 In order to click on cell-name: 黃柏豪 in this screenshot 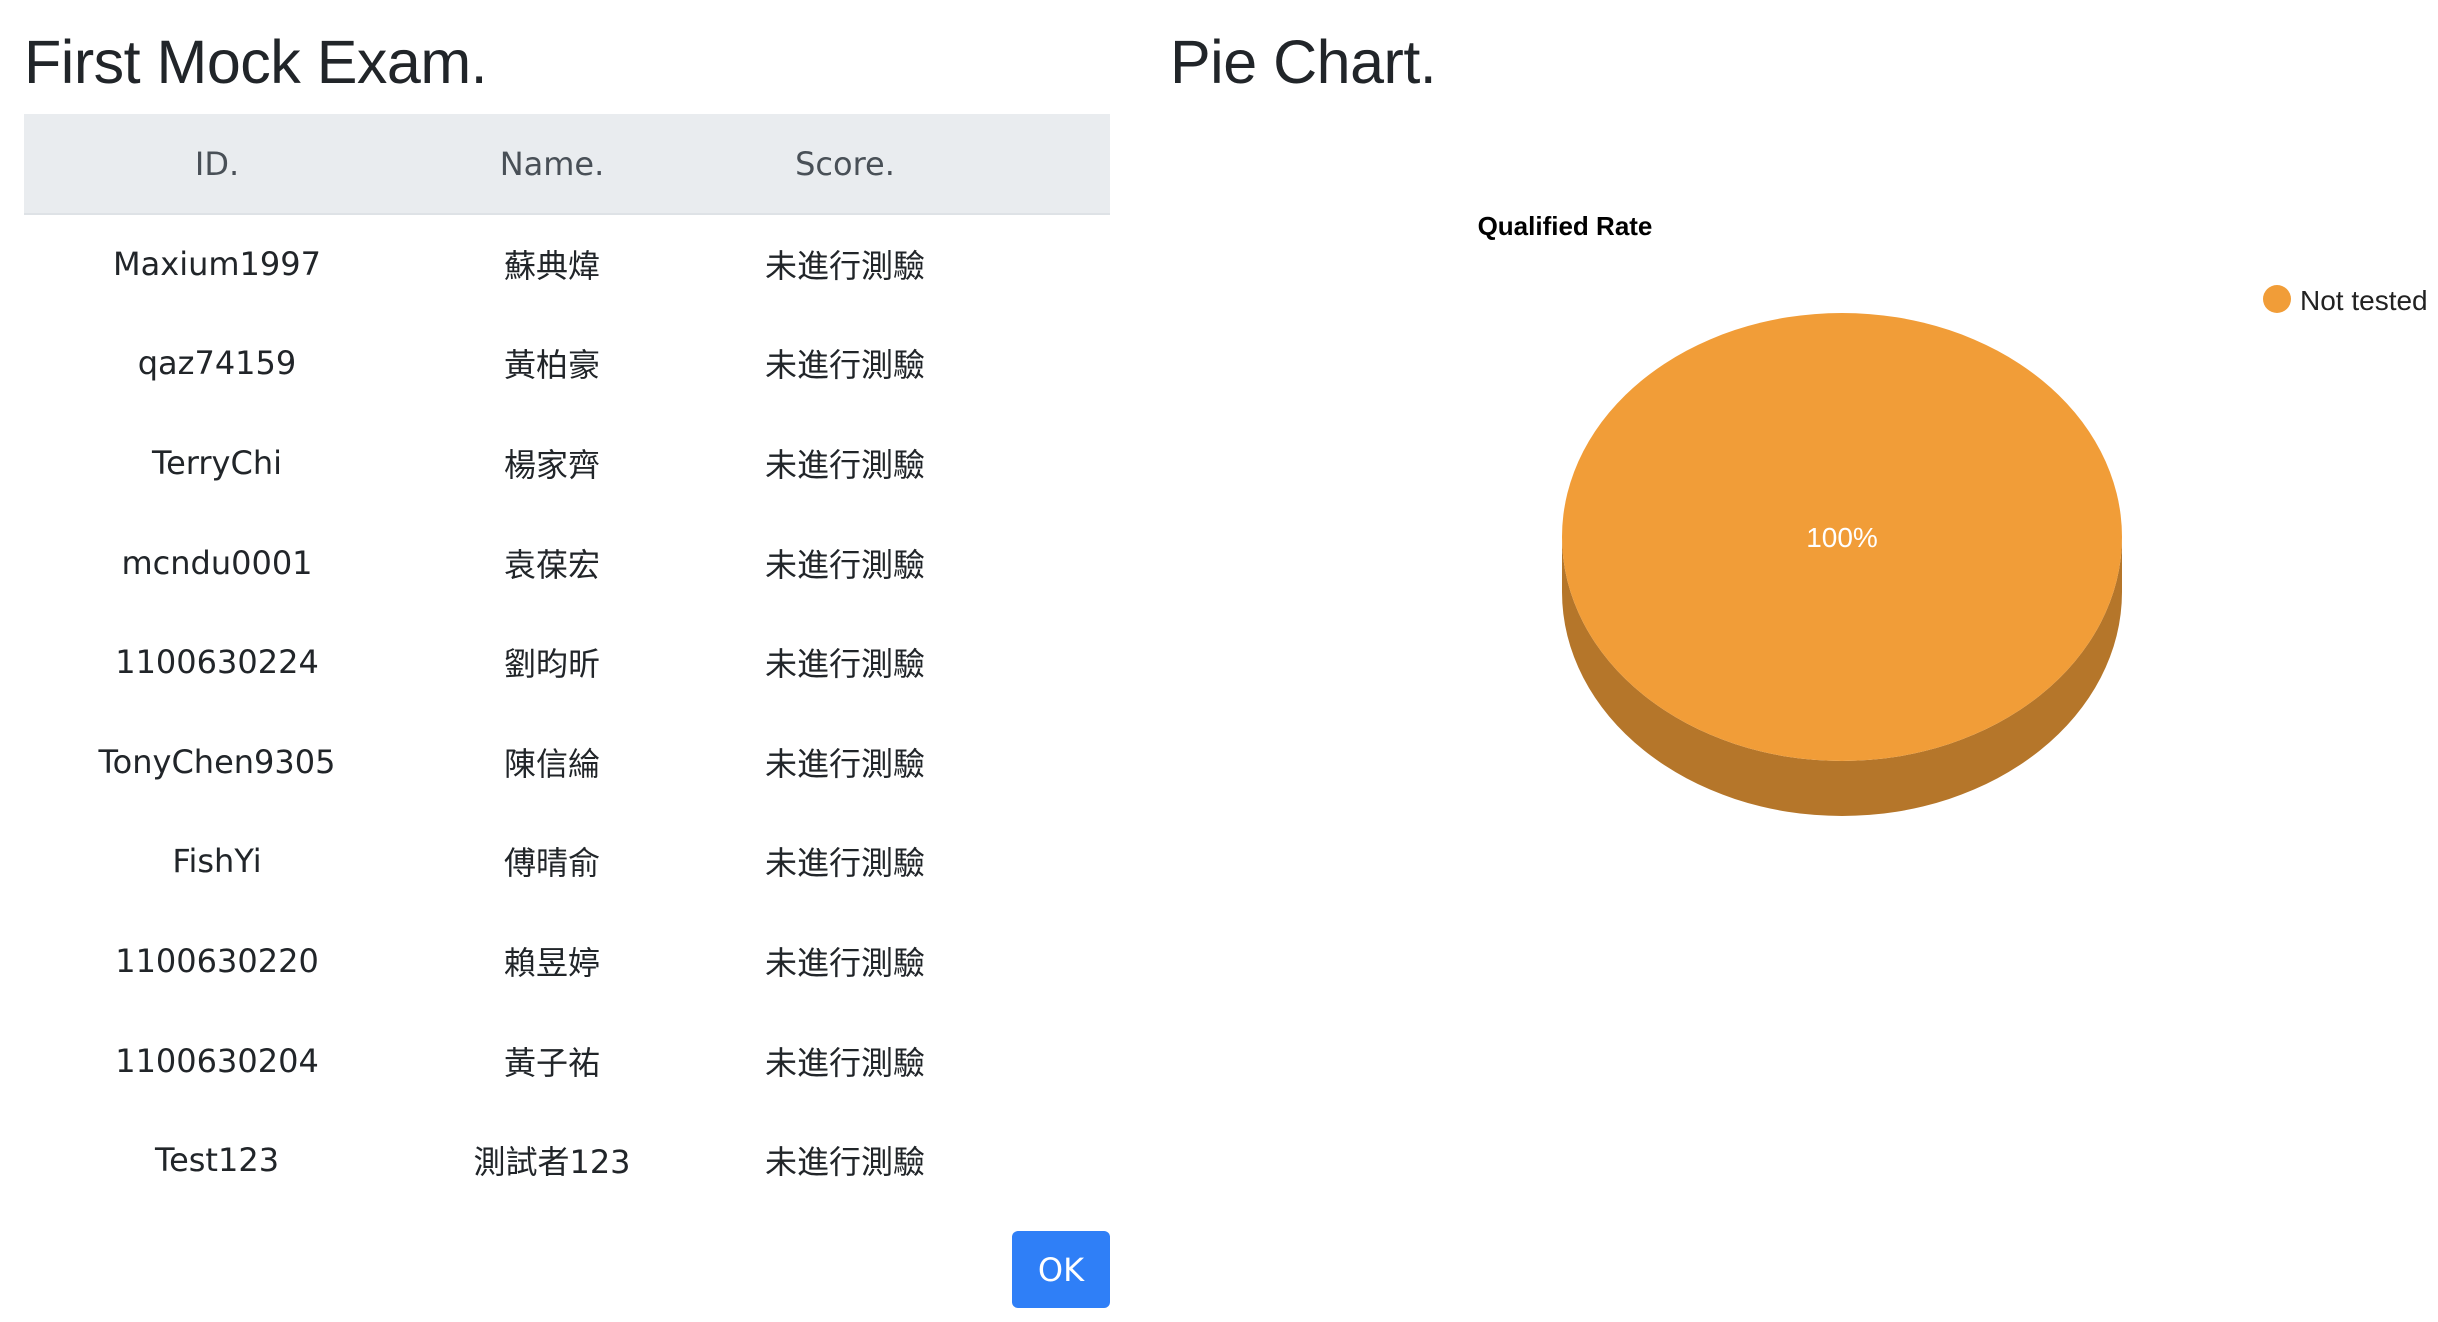, I will do `click(551, 365)`.